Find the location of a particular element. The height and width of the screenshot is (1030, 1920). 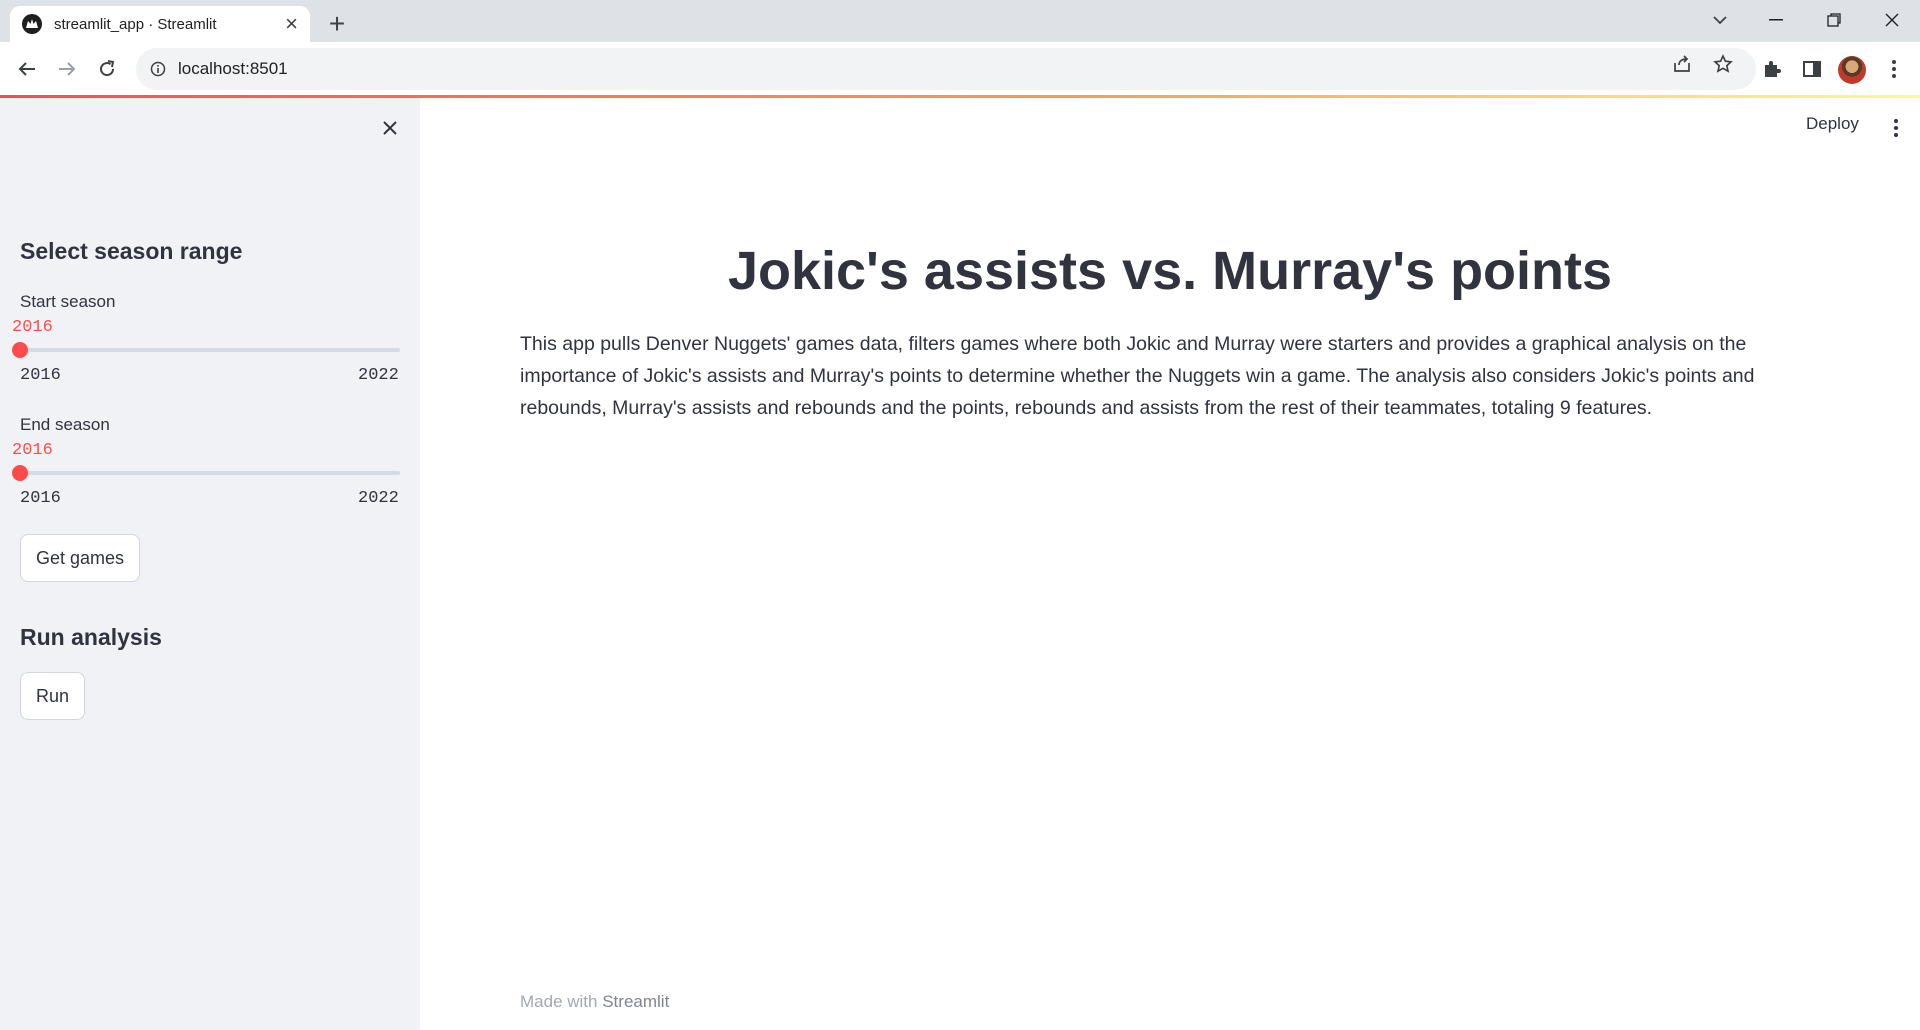

browser-toolbar: localhost:8501 is located at coordinates (960, 69).